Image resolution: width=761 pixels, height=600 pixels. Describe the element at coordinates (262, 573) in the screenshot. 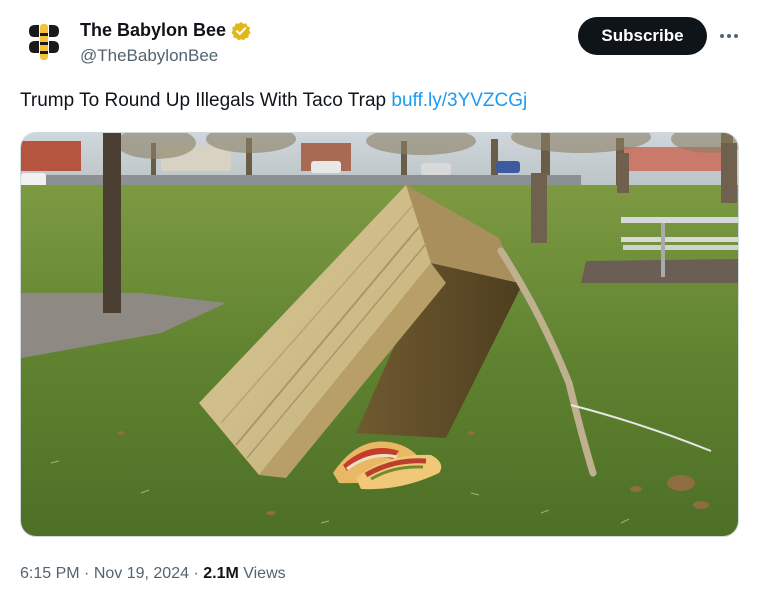

I see `views-label: Views` at that location.